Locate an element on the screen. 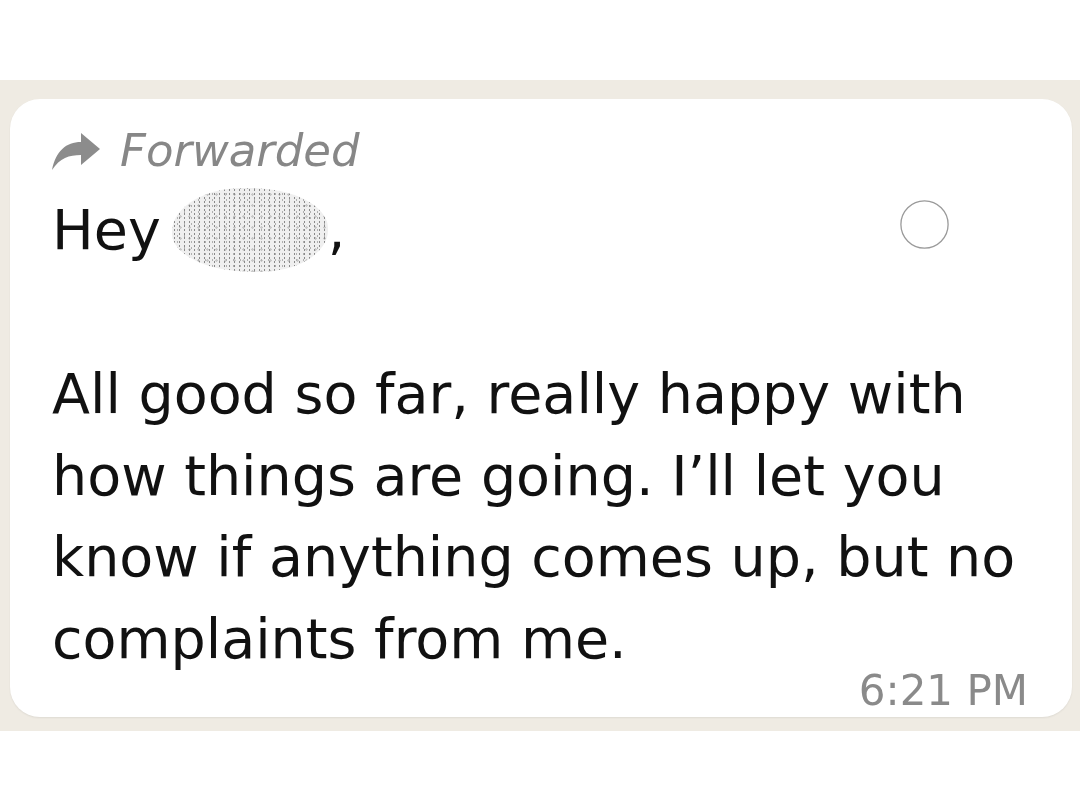 This screenshot has width=1080, height=800. greeting-punctuation: , is located at coordinates (336, 230).